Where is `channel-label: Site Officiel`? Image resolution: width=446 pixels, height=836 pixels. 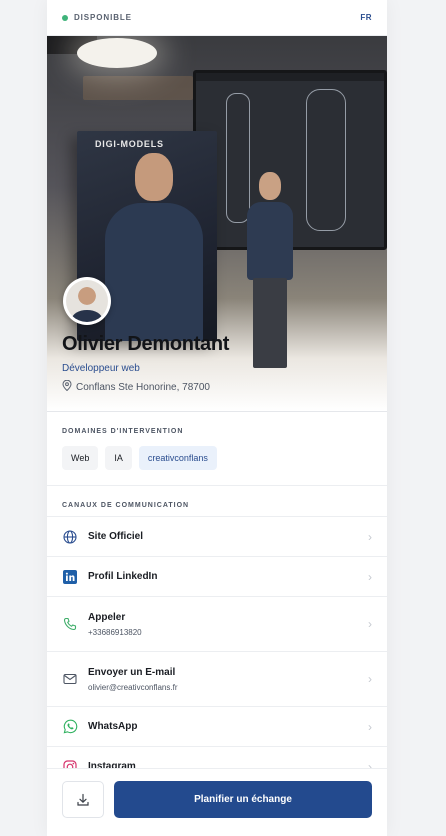
channel-label: Site Officiel is located at coordinates (116, 536).